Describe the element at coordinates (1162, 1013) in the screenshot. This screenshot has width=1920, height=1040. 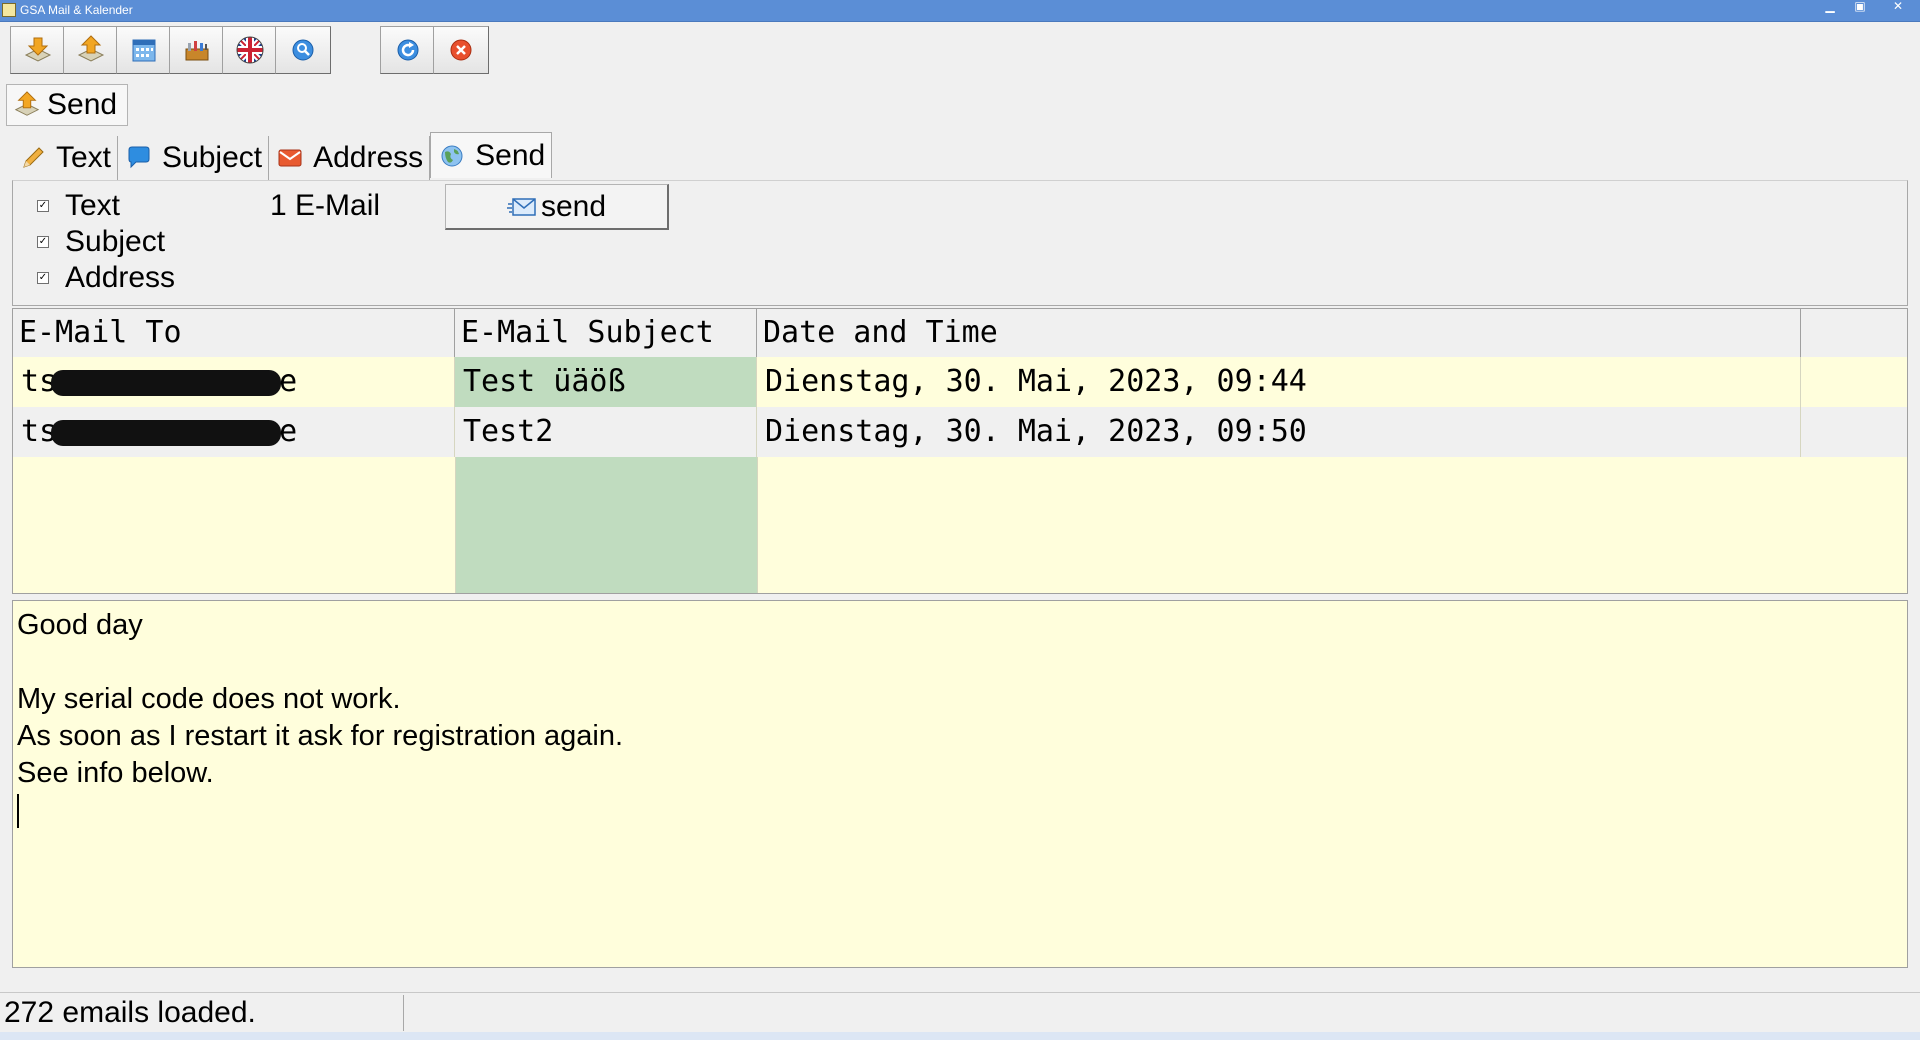
I see `status-panel` at that location.